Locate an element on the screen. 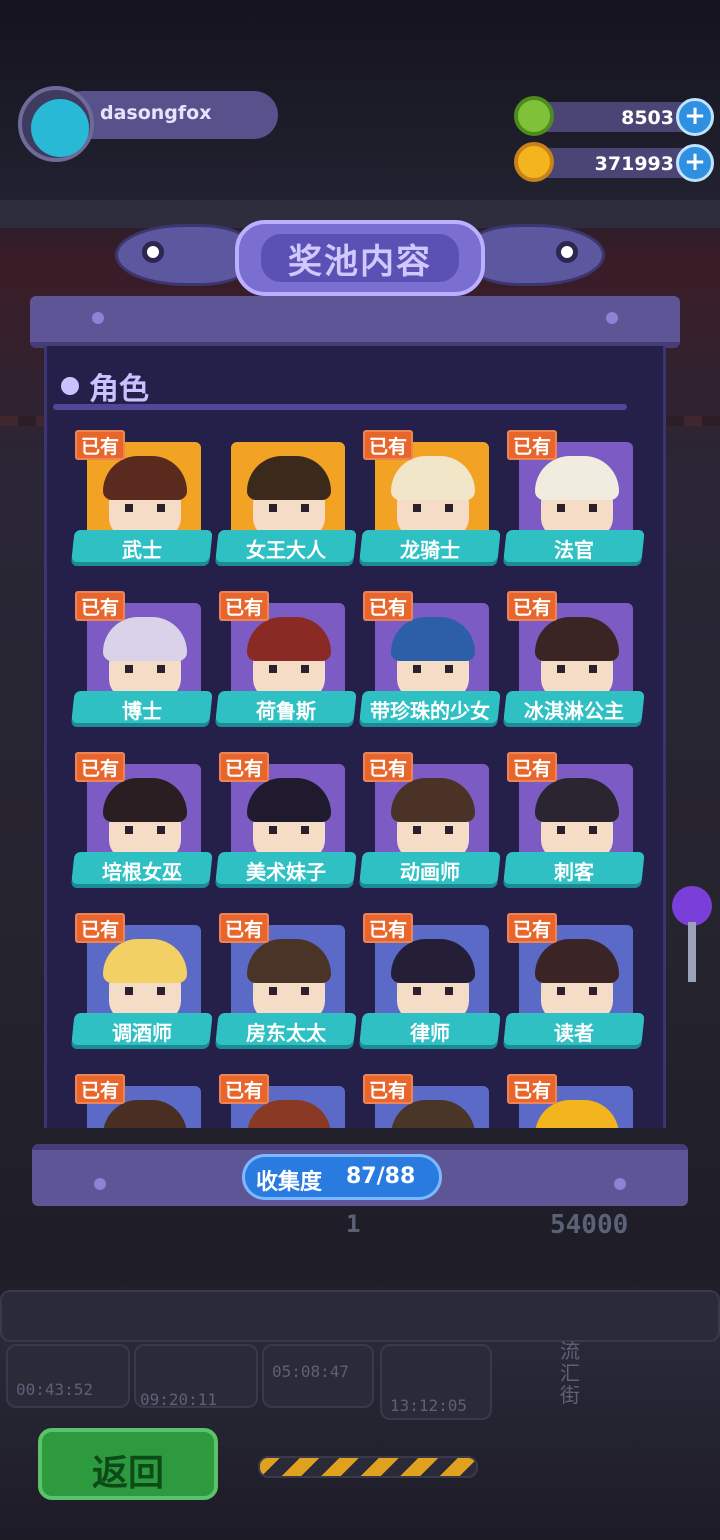 Image resolution: width=720 pixels, height=1540 pixels. back-button-label: 返回 is located at coordinates (127, 1473).